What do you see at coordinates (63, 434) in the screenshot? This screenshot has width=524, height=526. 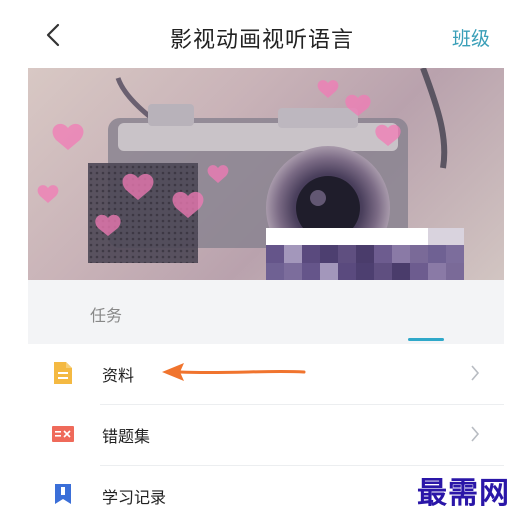 I see `wrong-answers-icon` at bounding box center [63, 434].